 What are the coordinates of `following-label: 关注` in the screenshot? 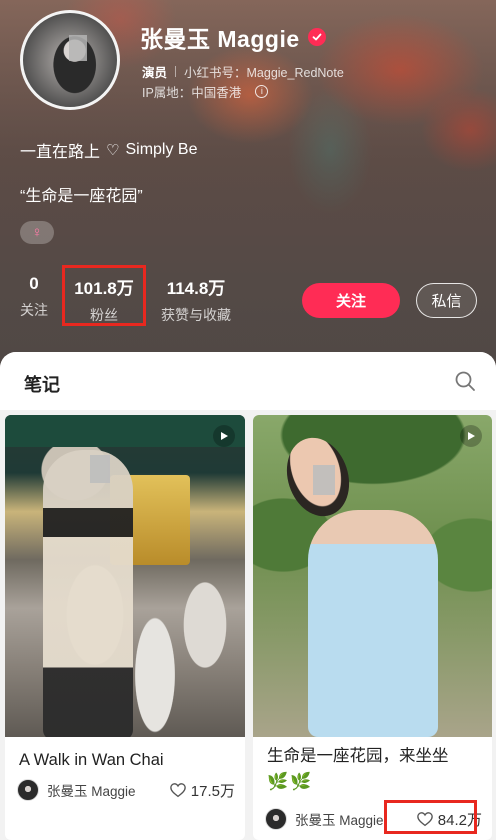 It's located at (34, 310).